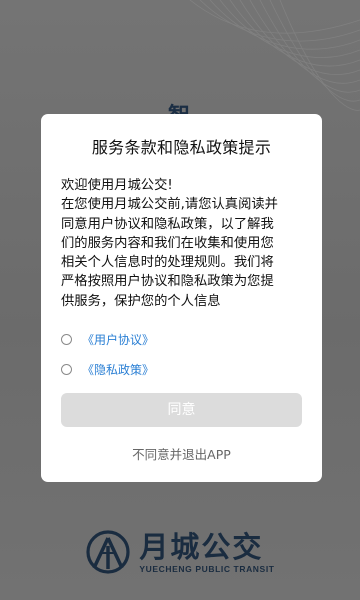  What do you see at coordinates (181, 354) in the screenshot?
I see `agreement-options: 《用户协议》 《隐私政策》` at bounding box center [181, 354].